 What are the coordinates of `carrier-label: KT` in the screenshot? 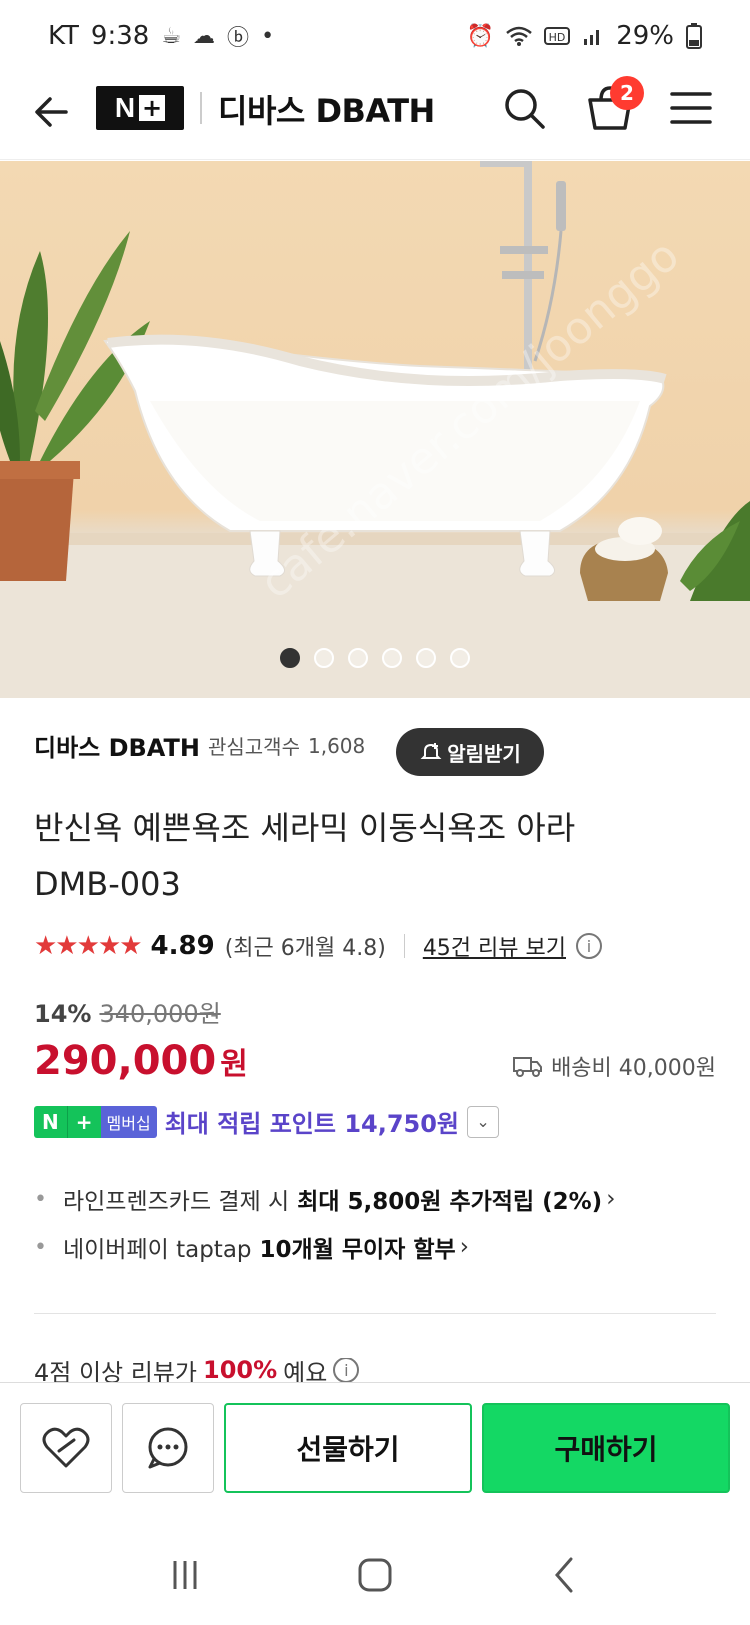 It's located at (63, 36).